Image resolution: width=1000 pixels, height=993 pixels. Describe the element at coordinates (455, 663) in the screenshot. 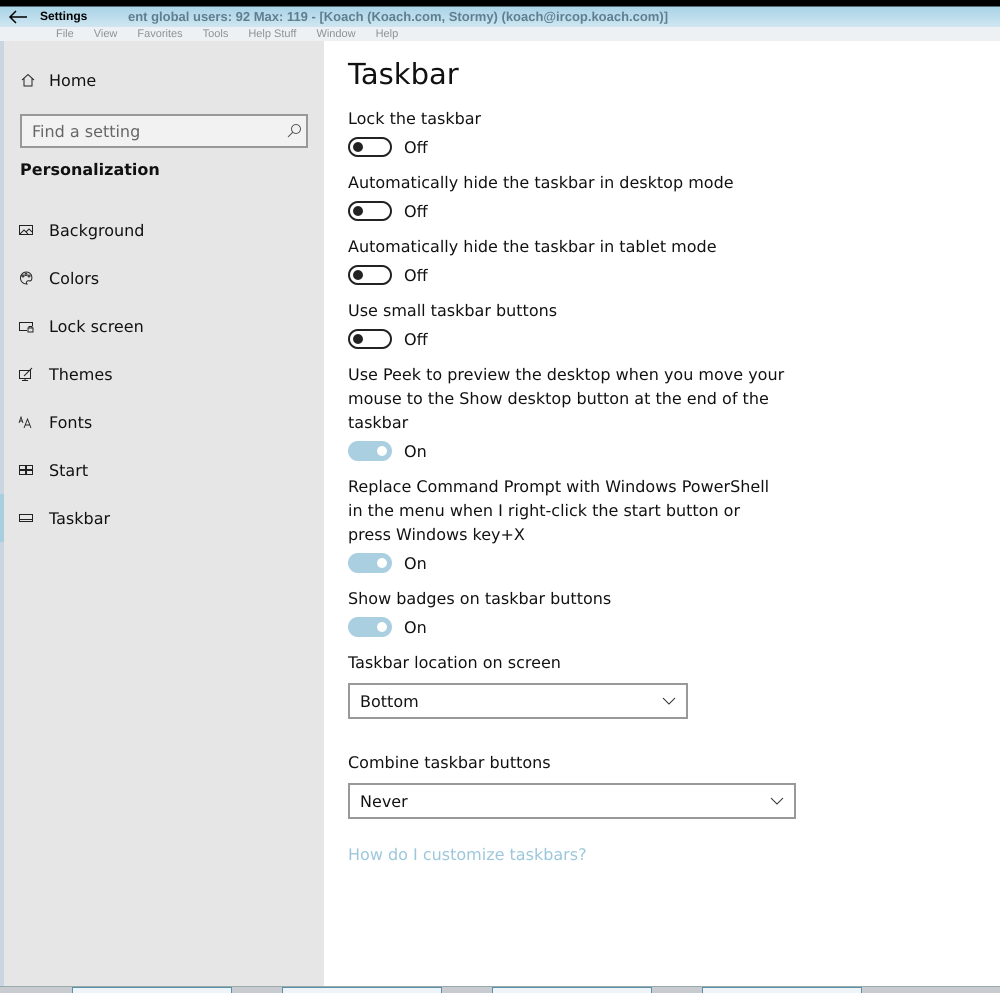

I see `setting-label: Taskbar location on screen` at that location.